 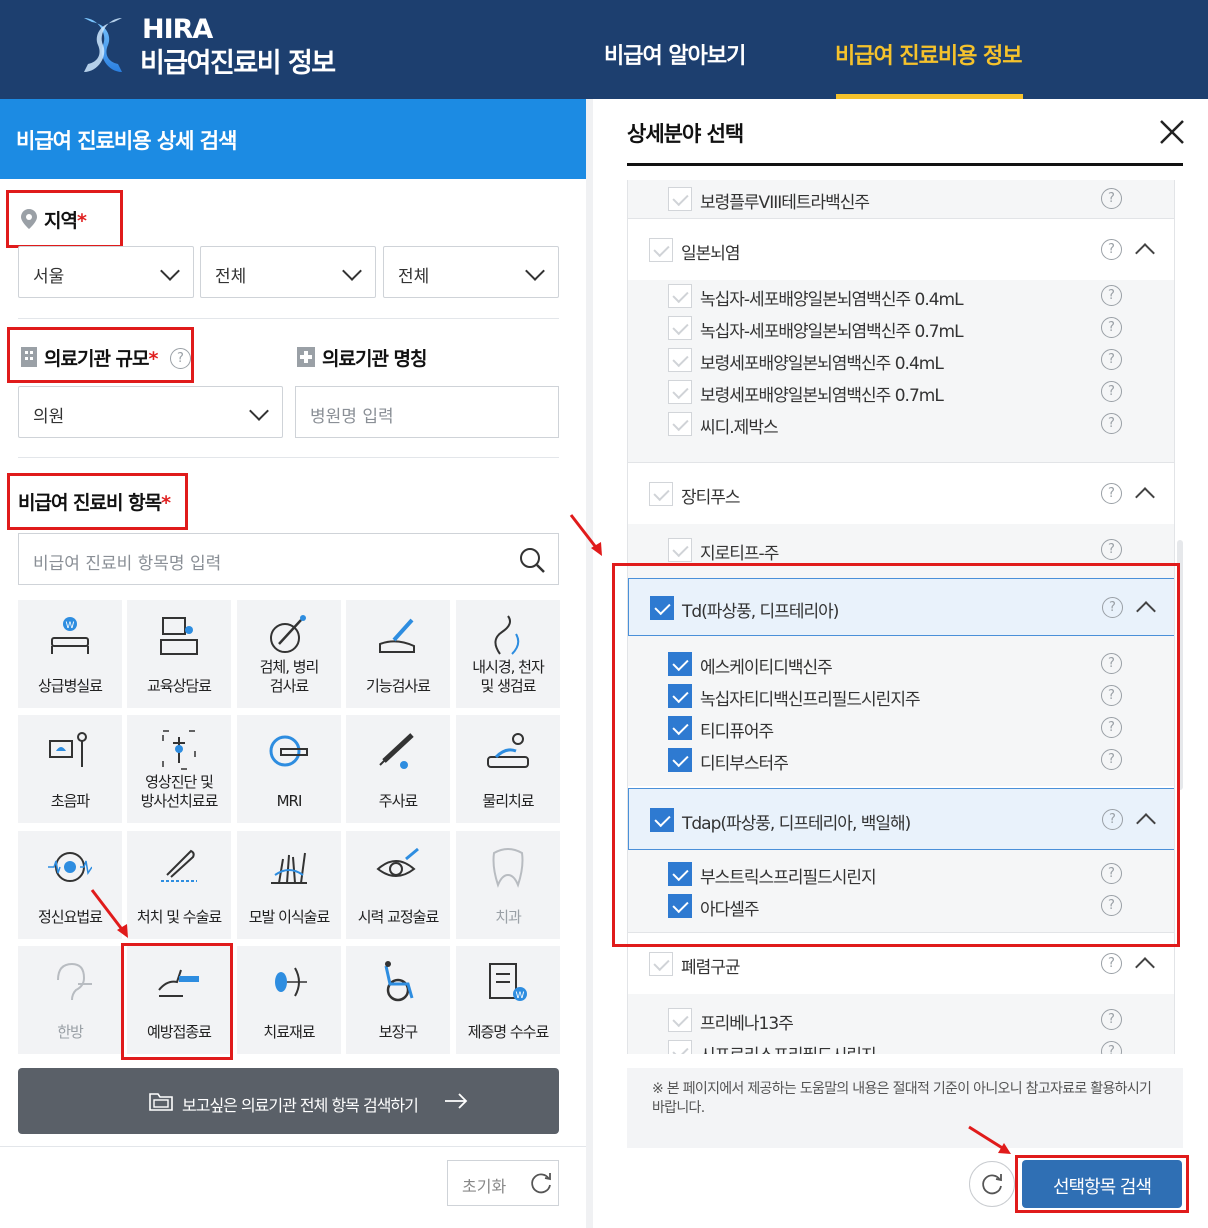 What do you see at coordinates (179, 654) in the screenshot?
I see `category-tile-consult: 교육상담료` at bounding box center [179, 654].